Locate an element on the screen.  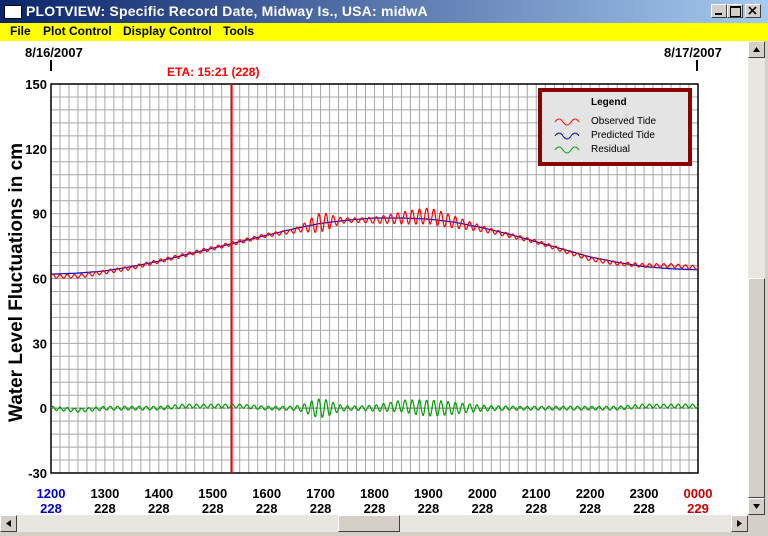
arrow-down-icon is located at coordinates (756, 506).